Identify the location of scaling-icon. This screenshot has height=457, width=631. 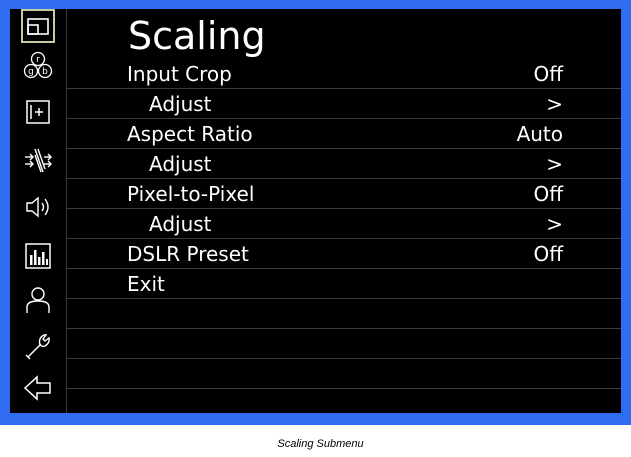
(38, 26).